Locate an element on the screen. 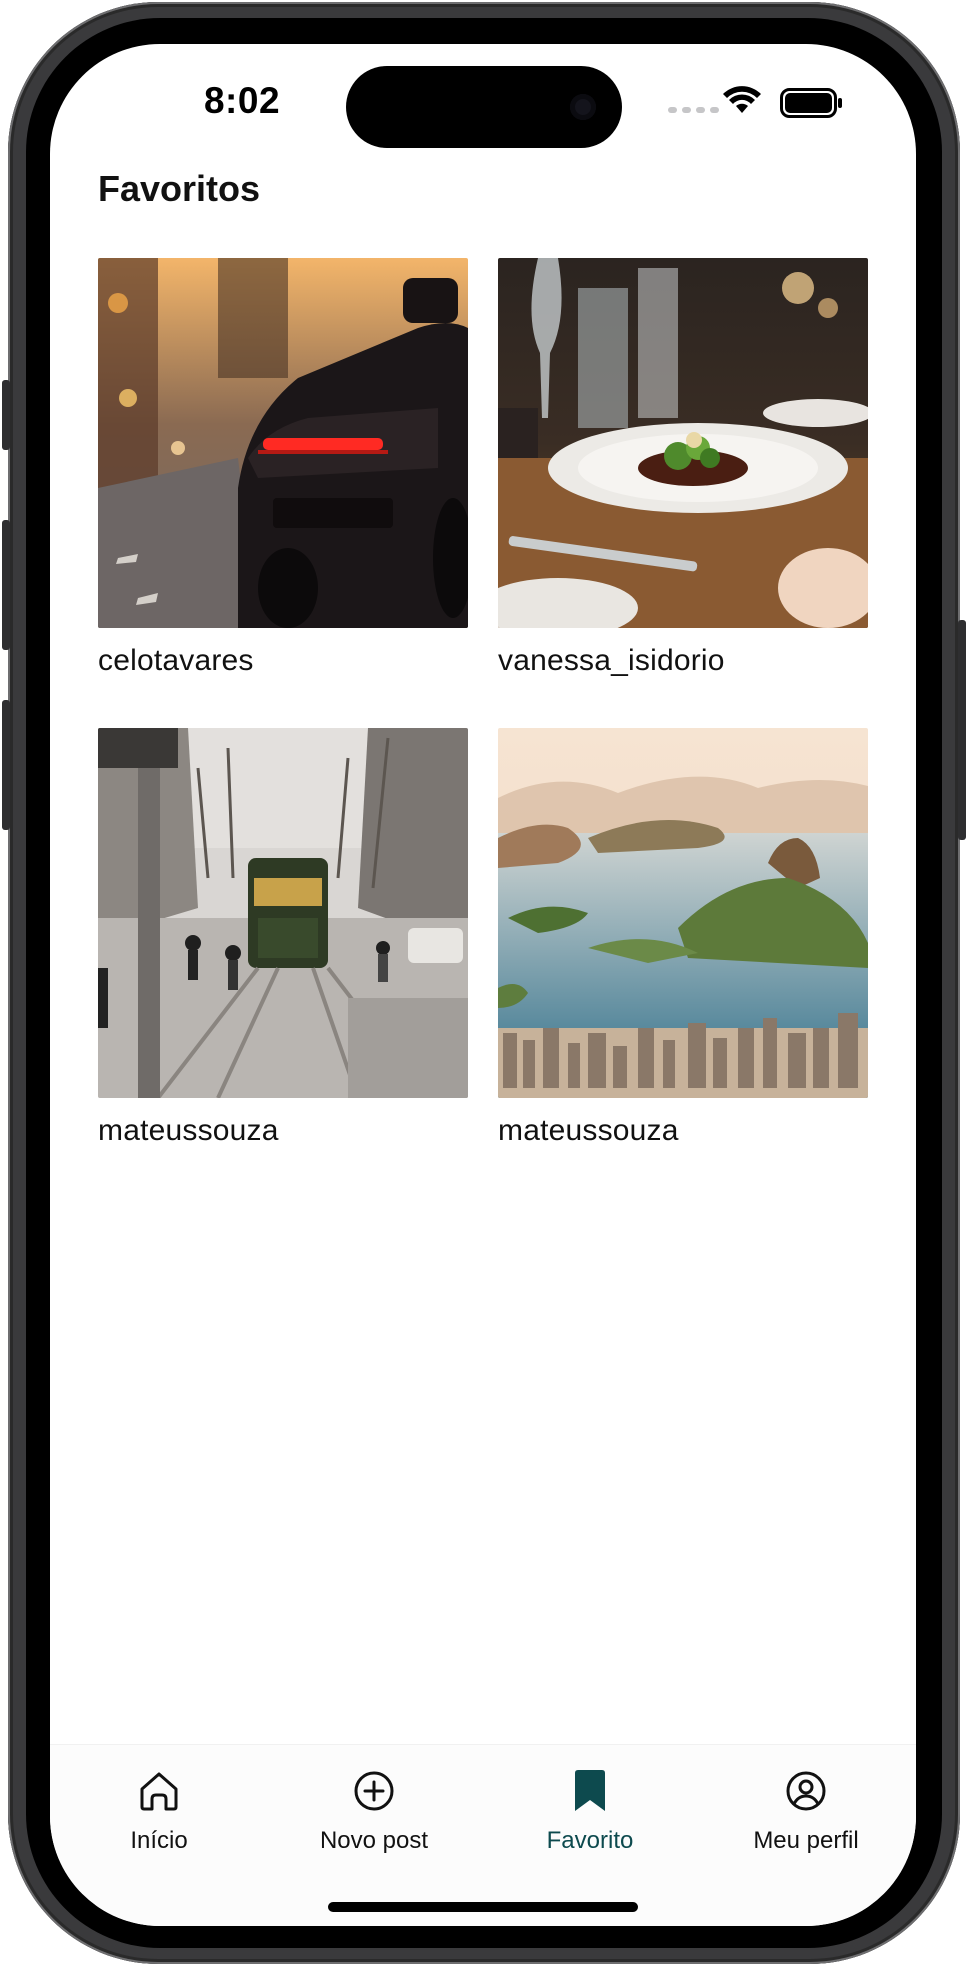 The image size is (969, 1970). tab-label: Novo post is located at coordinates (374, 1840).